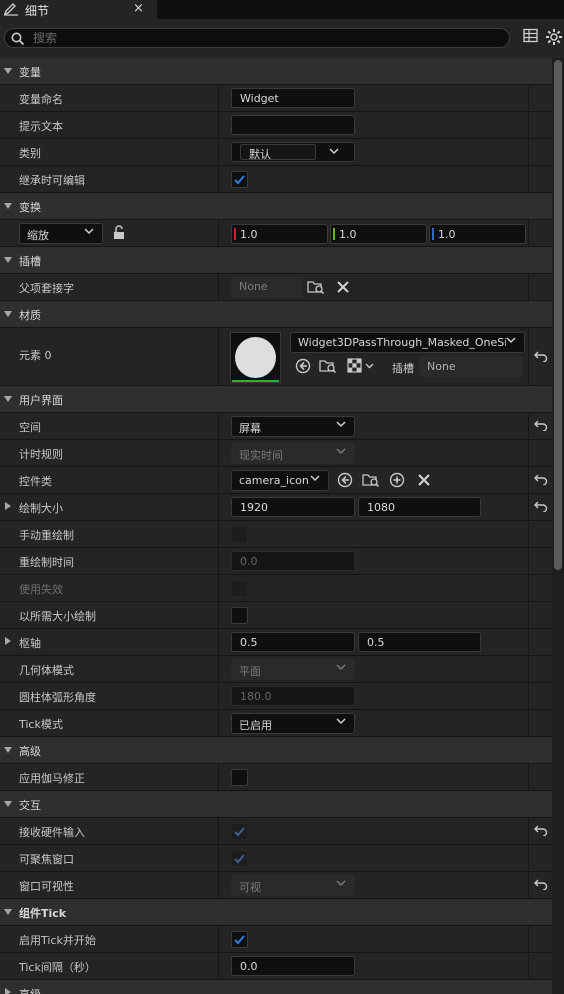 The height and width of the screenshot is (994, 564). Describe the element at coordinates (279, 234) in the screenshot. I see `scale-x-field: 1.0` at that location.